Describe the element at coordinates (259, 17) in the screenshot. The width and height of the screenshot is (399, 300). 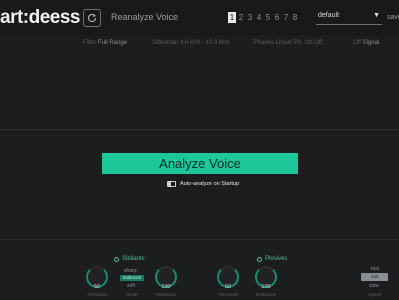
I see `preset-slot-4: 4` at that location.